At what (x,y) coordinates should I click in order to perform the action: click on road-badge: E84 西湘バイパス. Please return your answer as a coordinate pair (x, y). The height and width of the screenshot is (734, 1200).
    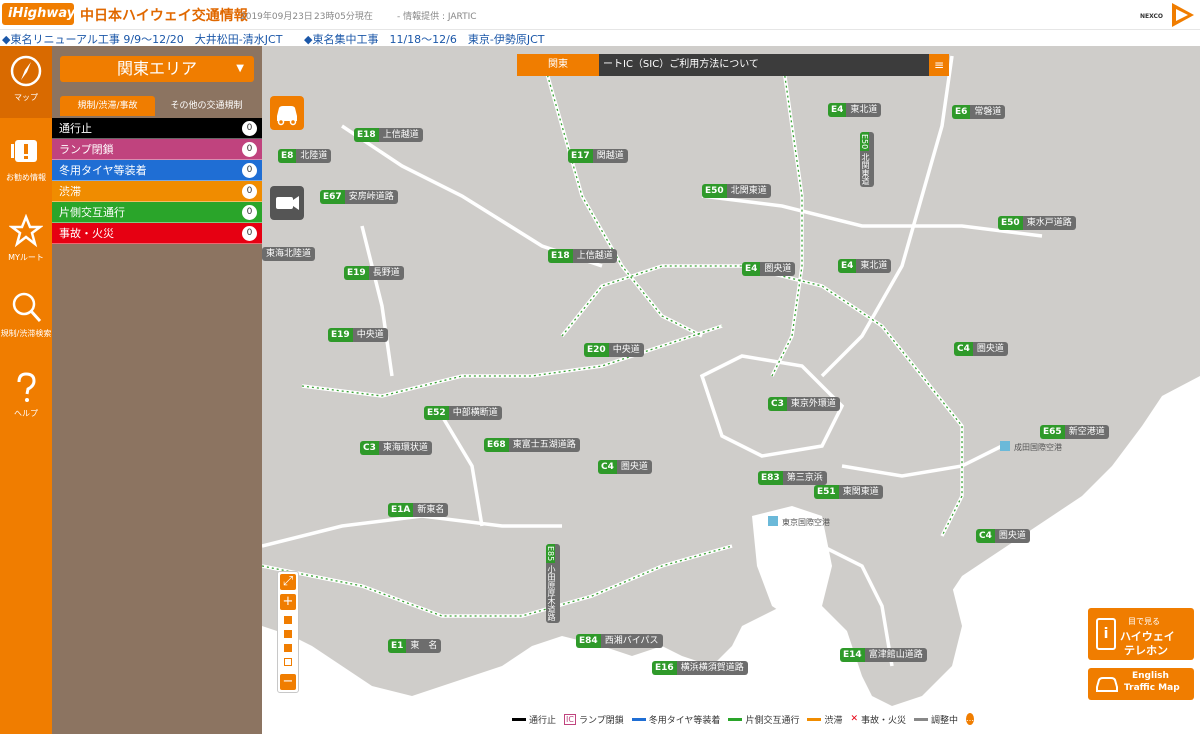
    Looking at the image, I should click on (619, 641).